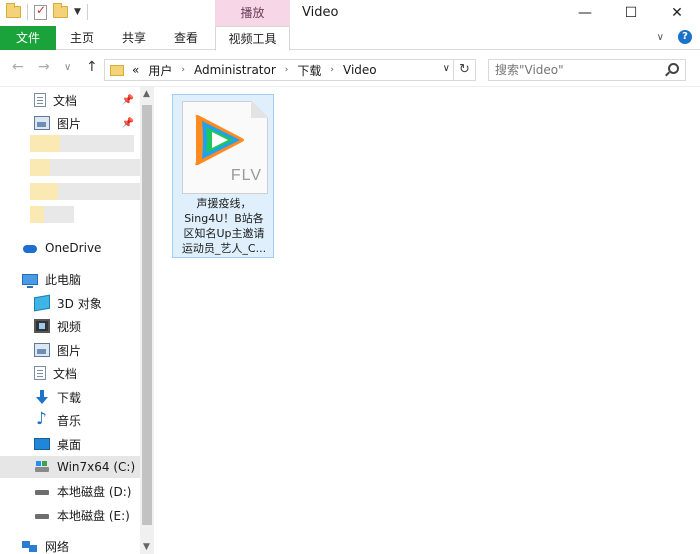 The width and height of the screenshot is (700, 554). I want to click on nav-item-this-pc: 此电脑, so click(70, 279).